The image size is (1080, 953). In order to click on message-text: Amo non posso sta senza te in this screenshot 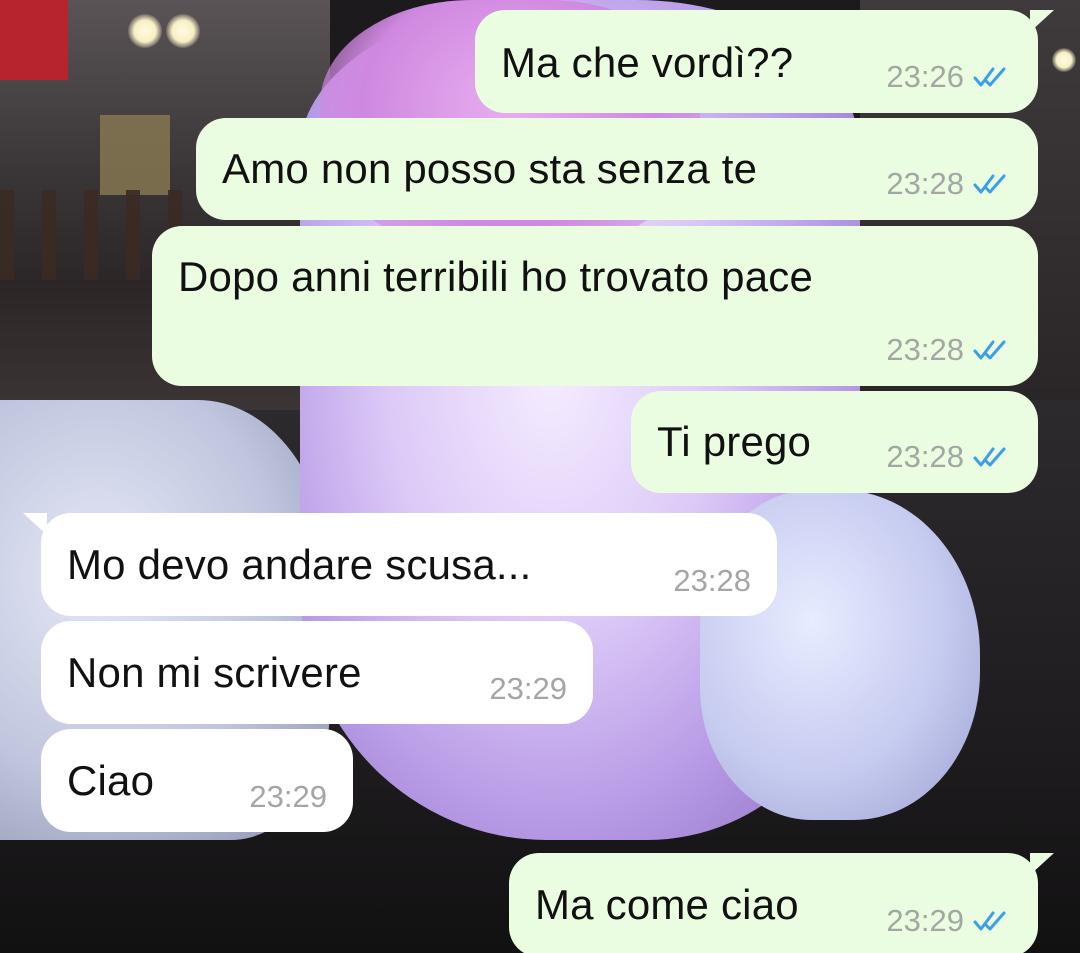, I will do `click(490, 168)`.